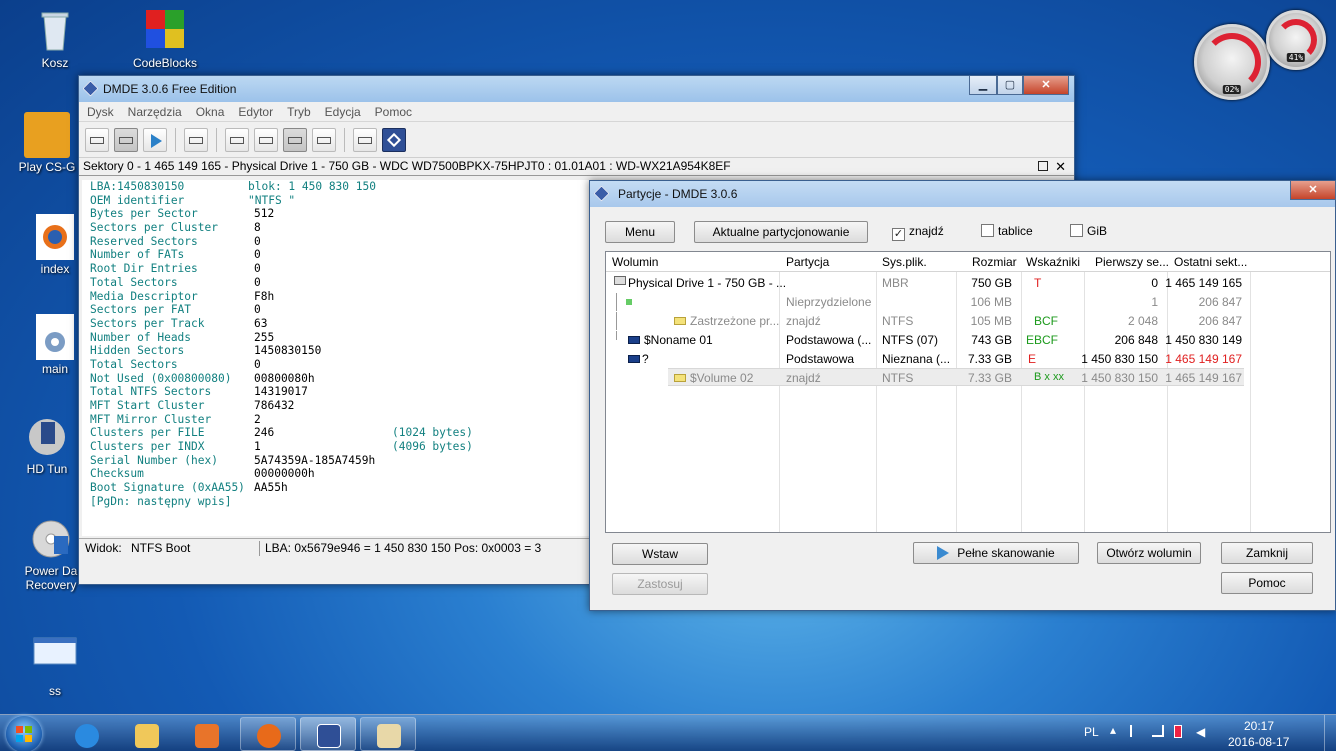 The height and width of the screenshot is (751, 1336). What do you see at coordinates (1113, 730) in the screenshot?
I see `show-hidden-icons: ▴` at bounding box center [1113, 730].